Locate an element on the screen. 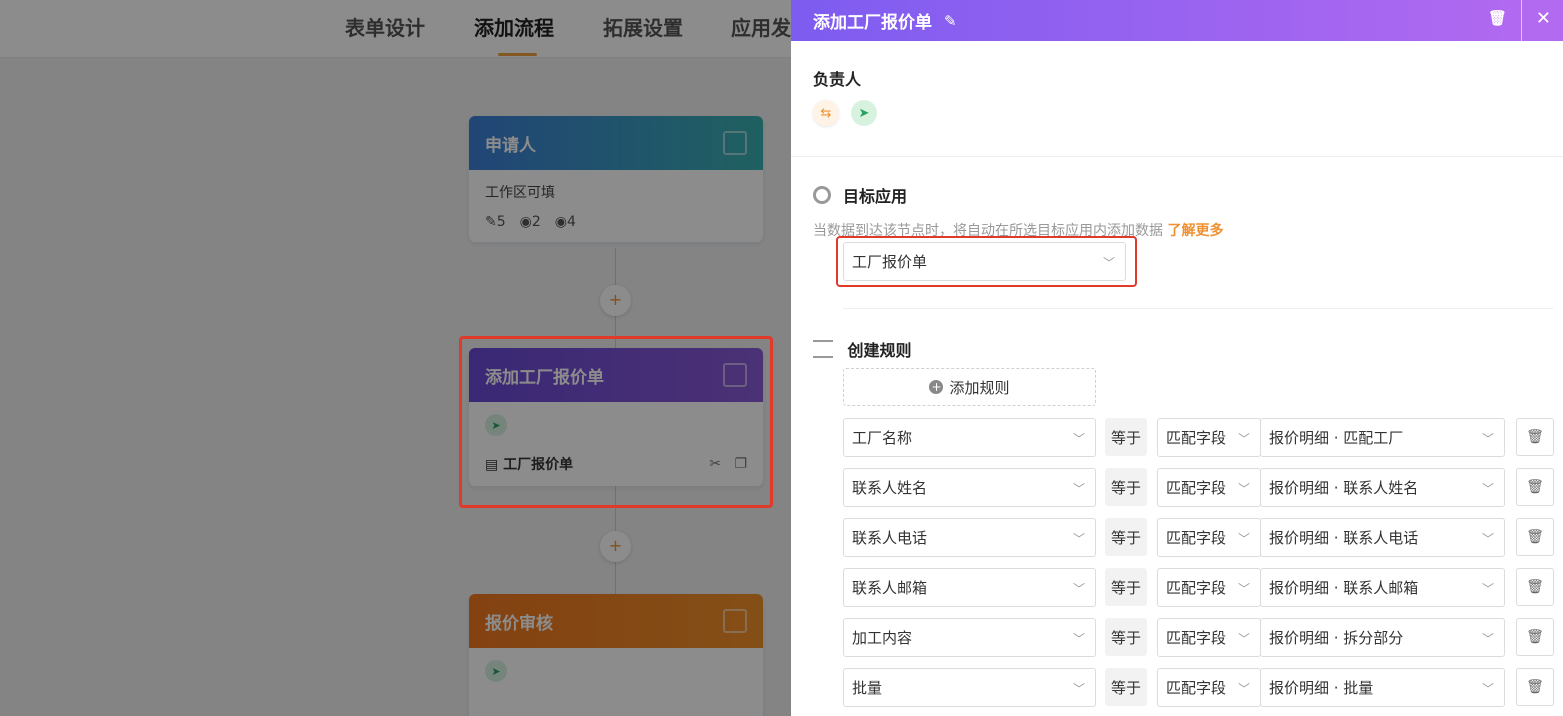 The image size is (1563, 716). switch-icon: ⇆ is located at coordinates (826, 113).